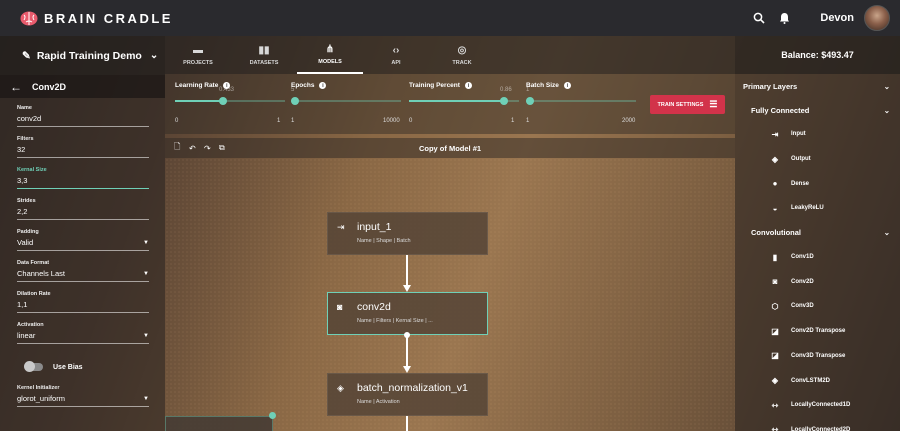 This screenshot has height=431, width=900. I want to click on tab-track: ◎ TRACK, so click(462, 55).